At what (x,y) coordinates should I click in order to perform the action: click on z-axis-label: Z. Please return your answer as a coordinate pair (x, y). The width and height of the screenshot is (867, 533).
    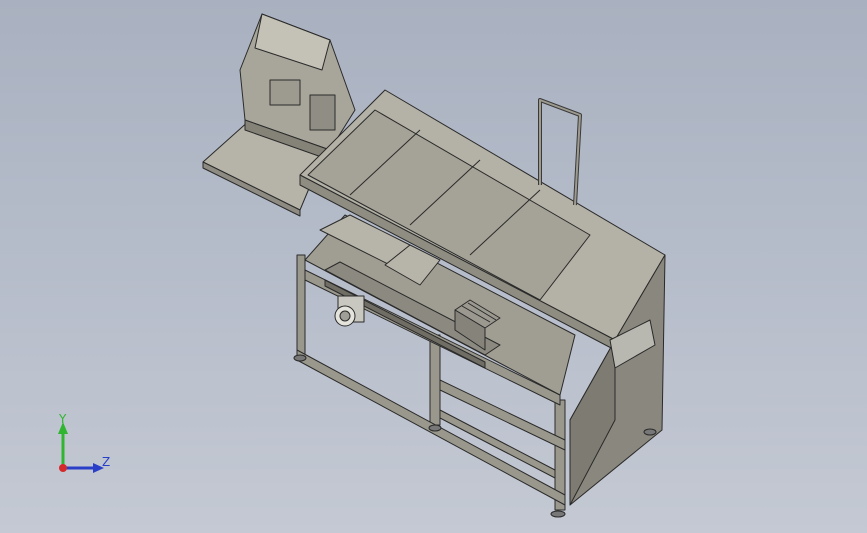
    Looking at the image, I should click on (106, 462).